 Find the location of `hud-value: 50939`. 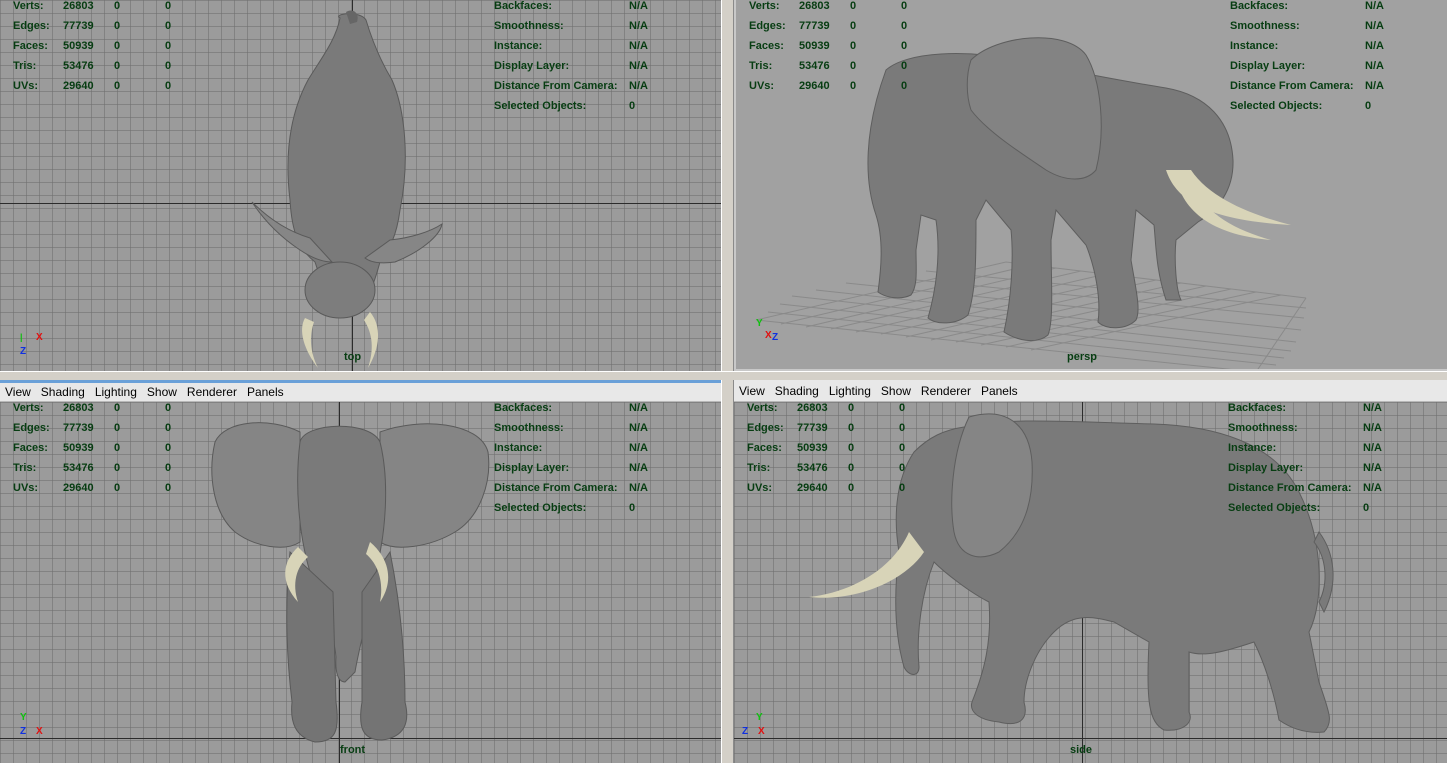

hud-value: 50939 is located at coordinates (78, 46).